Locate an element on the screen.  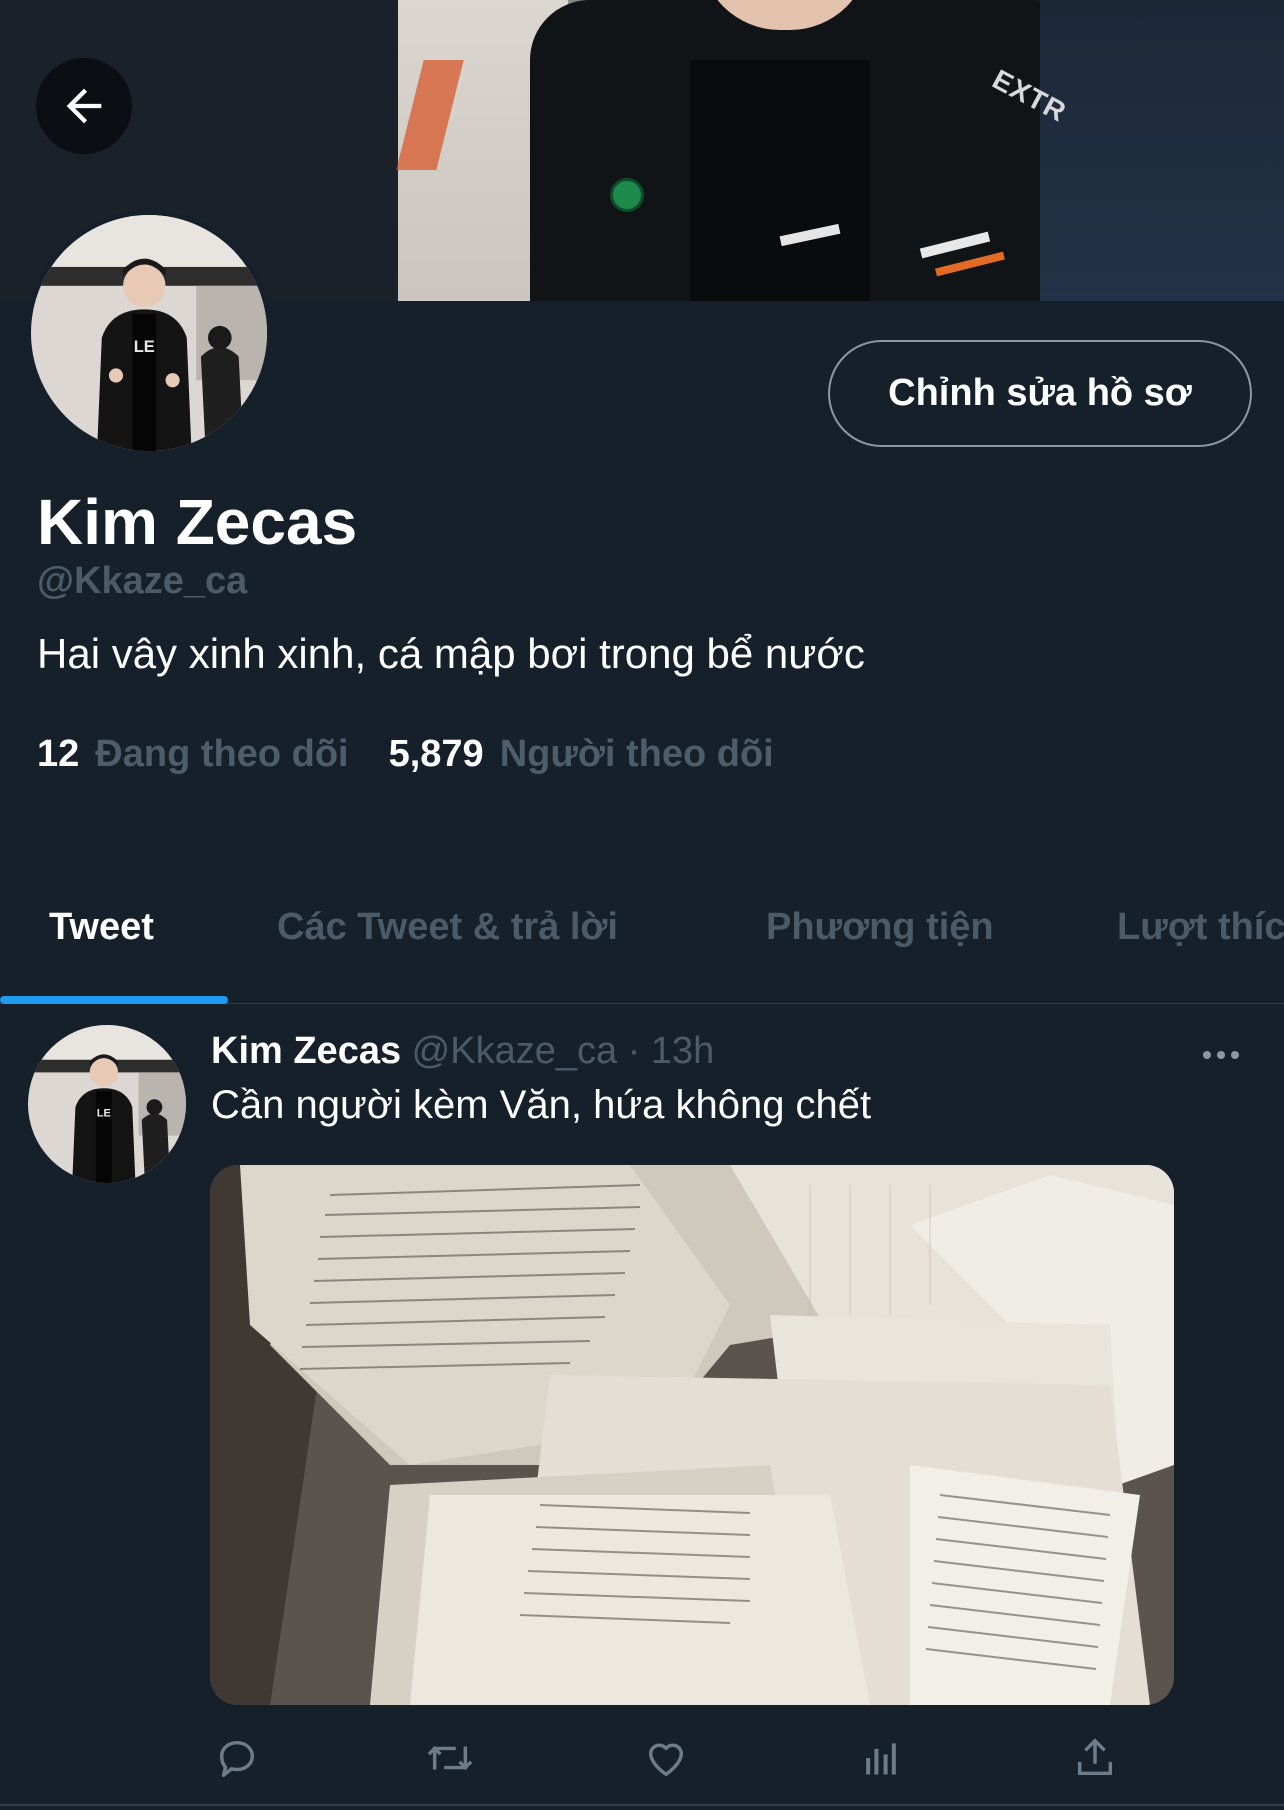
active-tab-indicator is located at coordinates (114, 1000).